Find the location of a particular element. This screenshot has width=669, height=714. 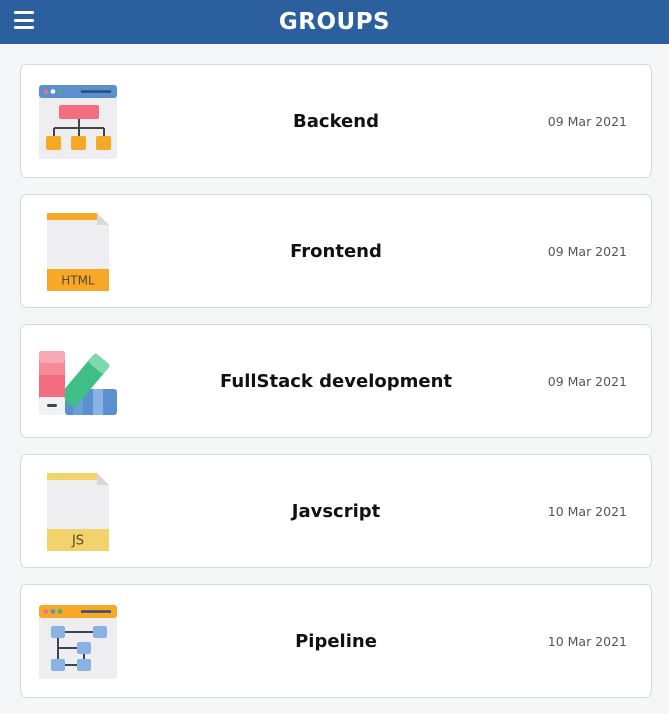

group-name: Javscript is located at coordinates (336, 511).